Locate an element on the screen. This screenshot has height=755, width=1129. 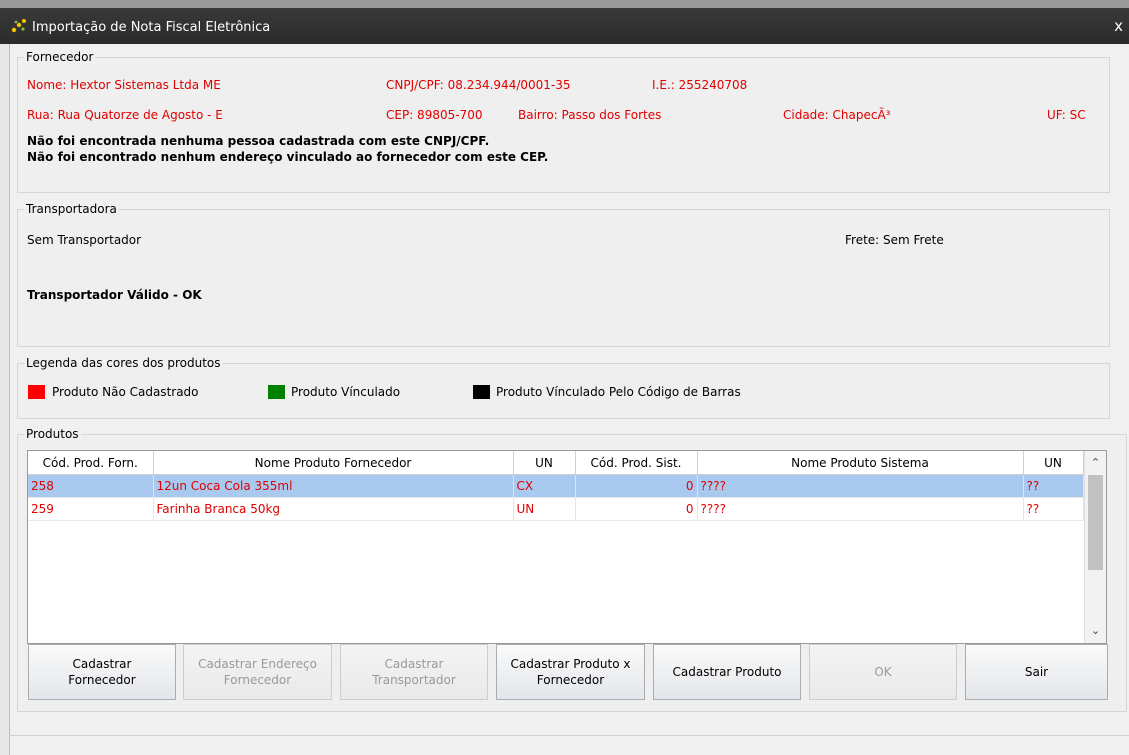
cadastrar-fornecedor-button: Cadastrar Fornecedor is located at coordinates (102, 672).